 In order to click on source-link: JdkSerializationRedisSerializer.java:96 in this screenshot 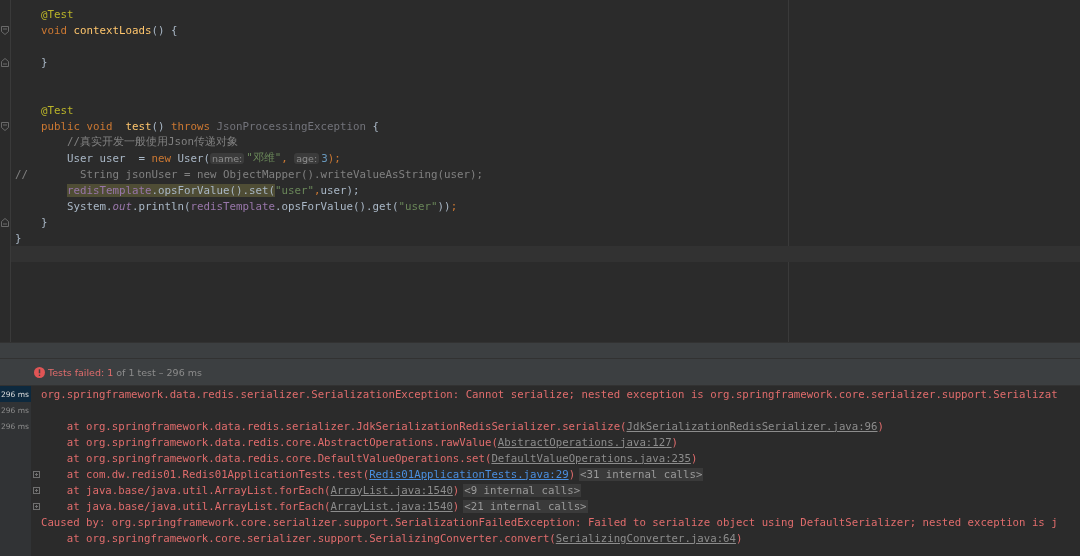, I will do `click(752, 426)`.